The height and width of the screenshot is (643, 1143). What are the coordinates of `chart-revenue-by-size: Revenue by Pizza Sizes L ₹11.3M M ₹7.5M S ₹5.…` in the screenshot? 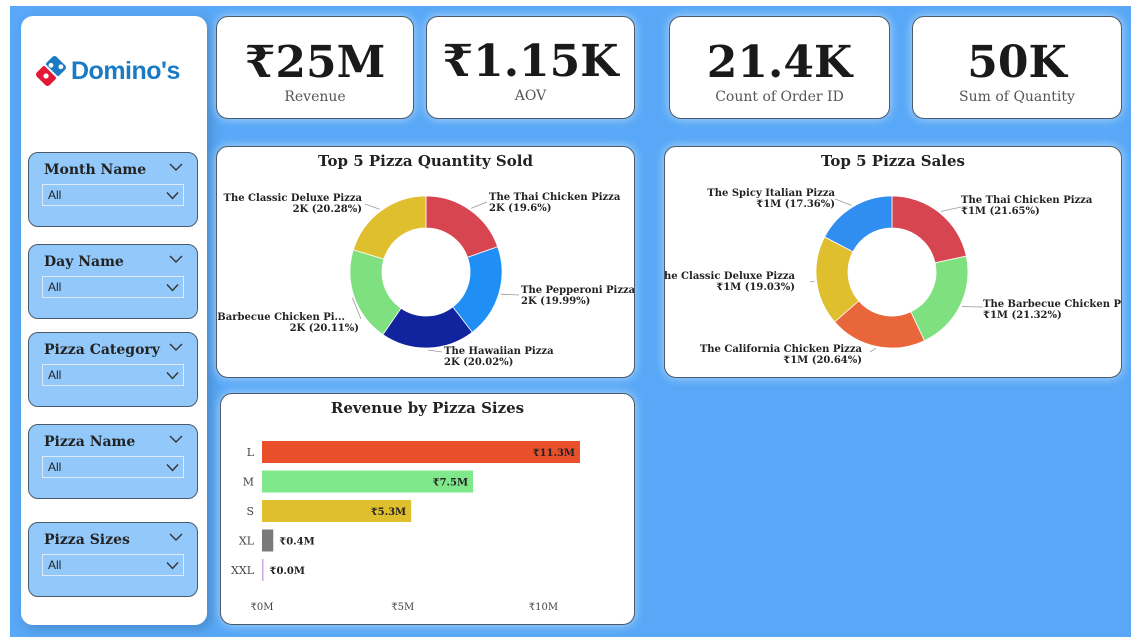 It's located at (427, 509).